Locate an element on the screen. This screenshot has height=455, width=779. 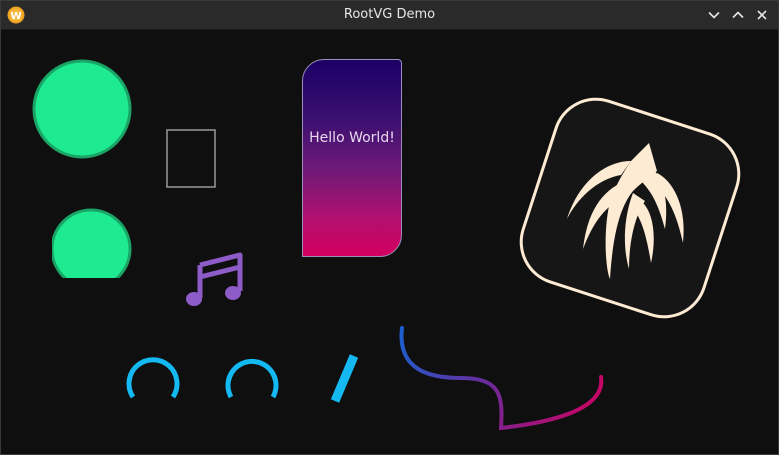
clipped-green-circle is located at coordinates (92, 243).